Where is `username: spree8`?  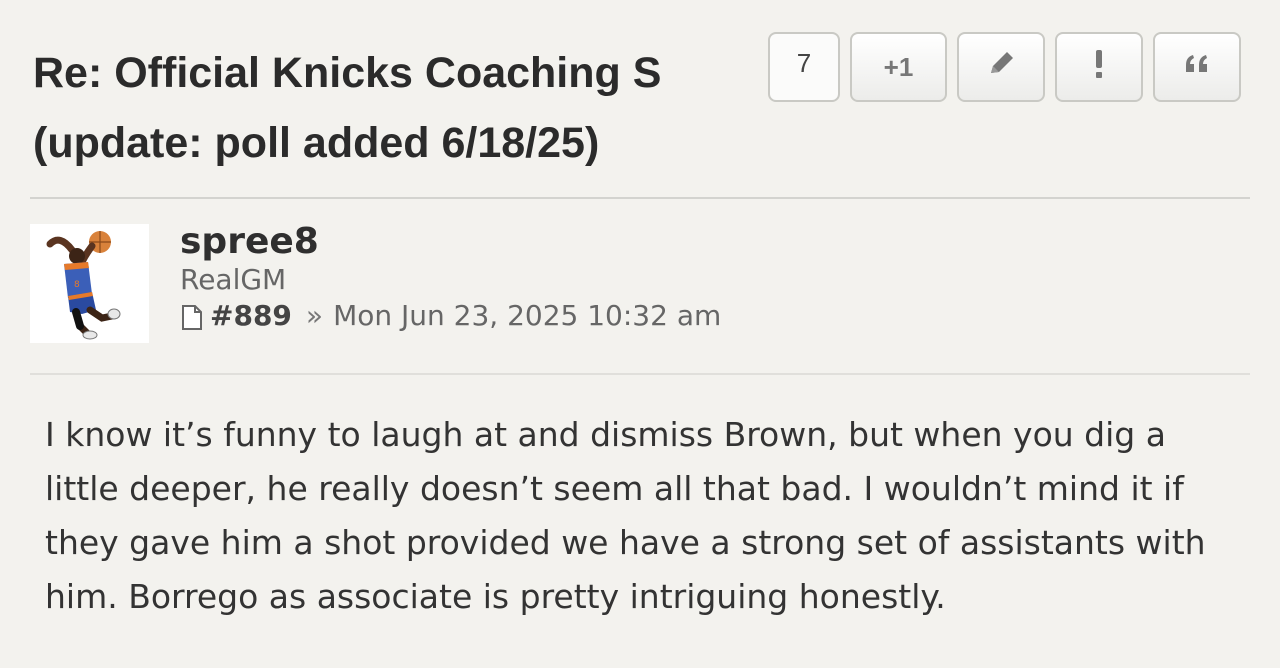
username: spree8 is located at coordinates (450, 242).